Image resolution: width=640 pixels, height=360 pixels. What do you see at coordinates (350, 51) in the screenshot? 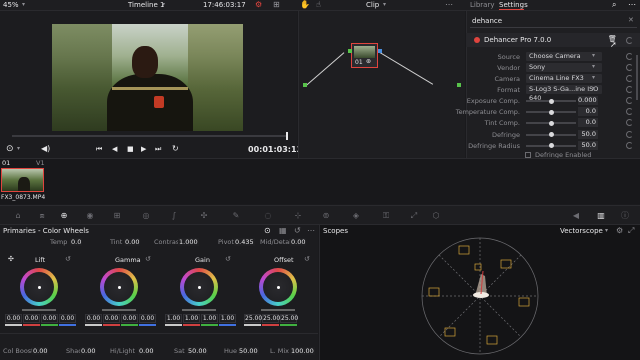
I see `node-port-left` at bounding box center [350, 51].